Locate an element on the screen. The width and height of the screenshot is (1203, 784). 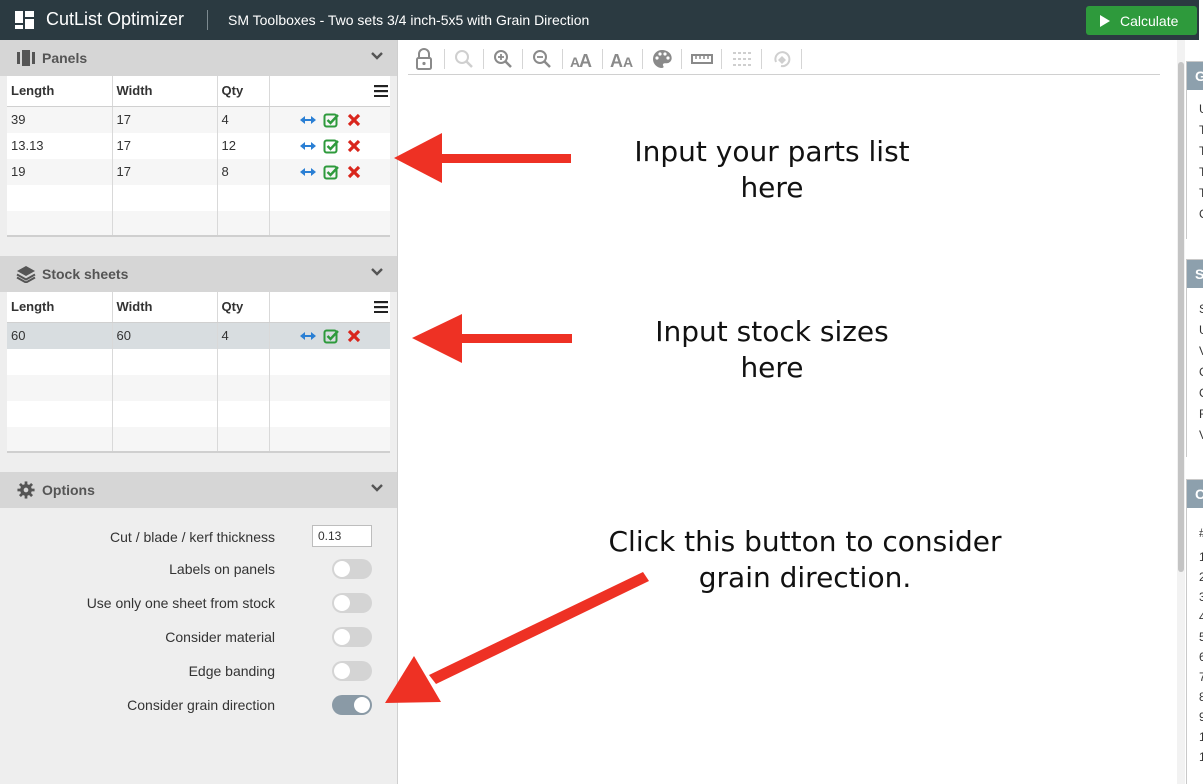
card-header: S is located at coordinates (1195, 274).